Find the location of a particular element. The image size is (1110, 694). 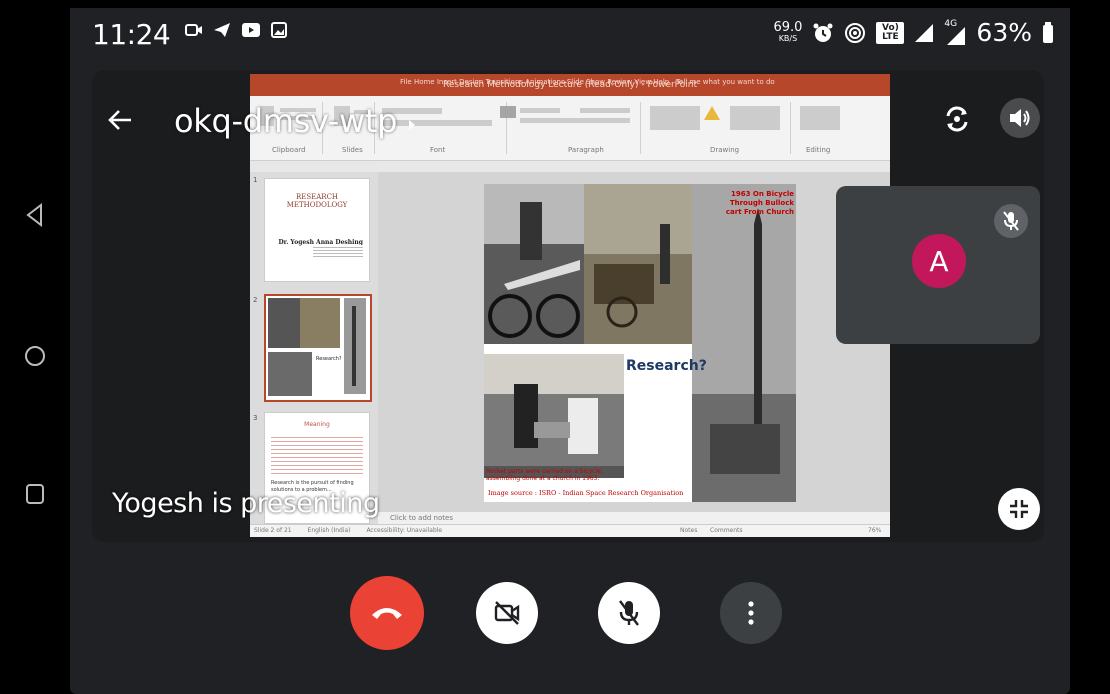

system-status-icons: 69.0 KB/S Vo) LTE 4G 63% is located at coordinates (913, 32).